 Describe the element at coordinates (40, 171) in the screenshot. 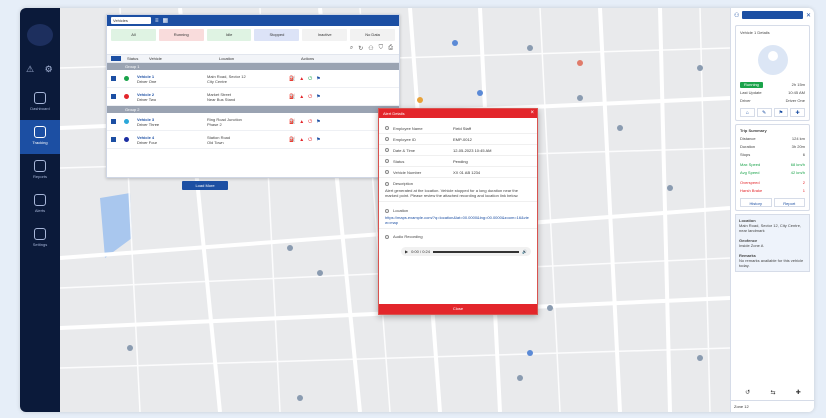

I see `nav-item-reports: Reports` at that location.